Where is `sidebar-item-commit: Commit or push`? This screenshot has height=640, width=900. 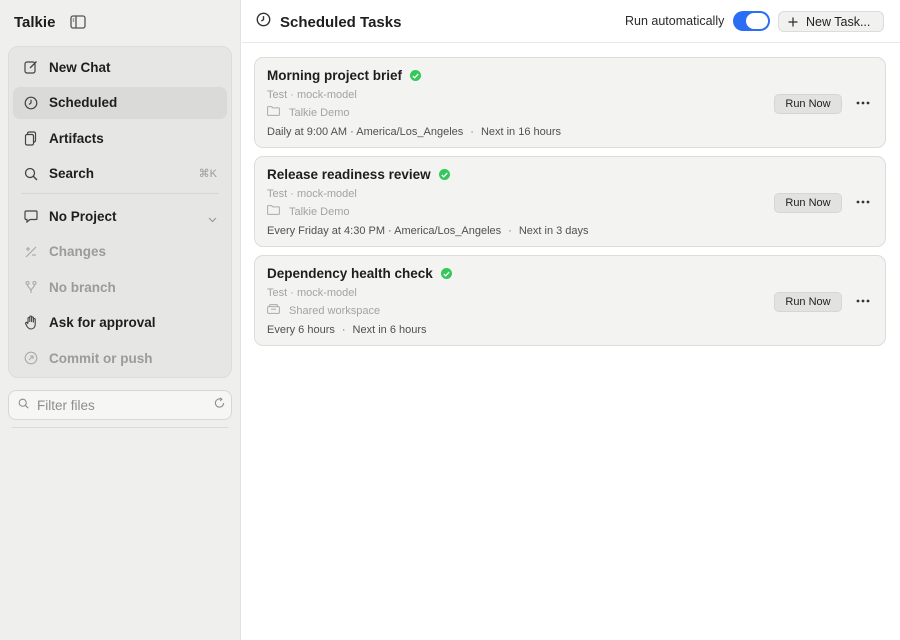 sidebar-item-commit: Commit or push is located at coordinates (120, 358).